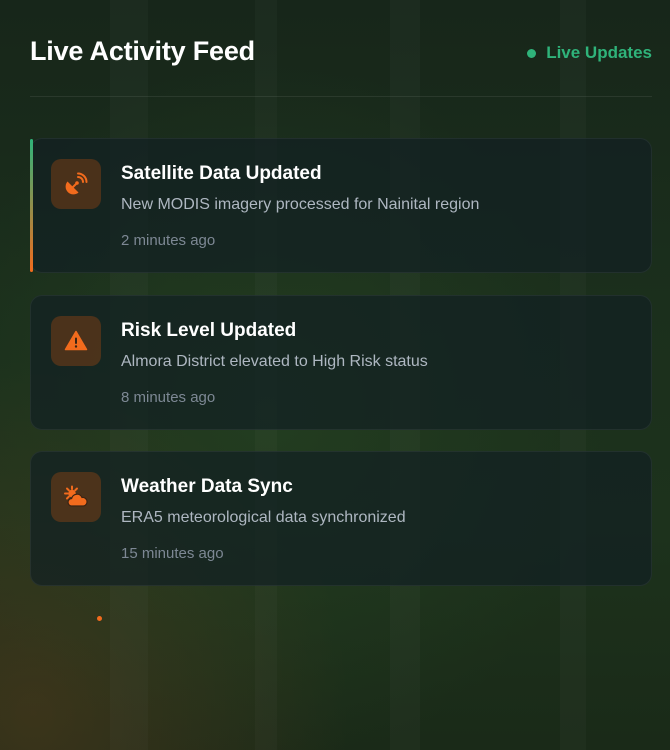 The image size is (670, 750). What do you see at coordinates (207, 486) in the screenshot?
I see `activity-title: Weather Data Sync` at bounding box center [207, 486].